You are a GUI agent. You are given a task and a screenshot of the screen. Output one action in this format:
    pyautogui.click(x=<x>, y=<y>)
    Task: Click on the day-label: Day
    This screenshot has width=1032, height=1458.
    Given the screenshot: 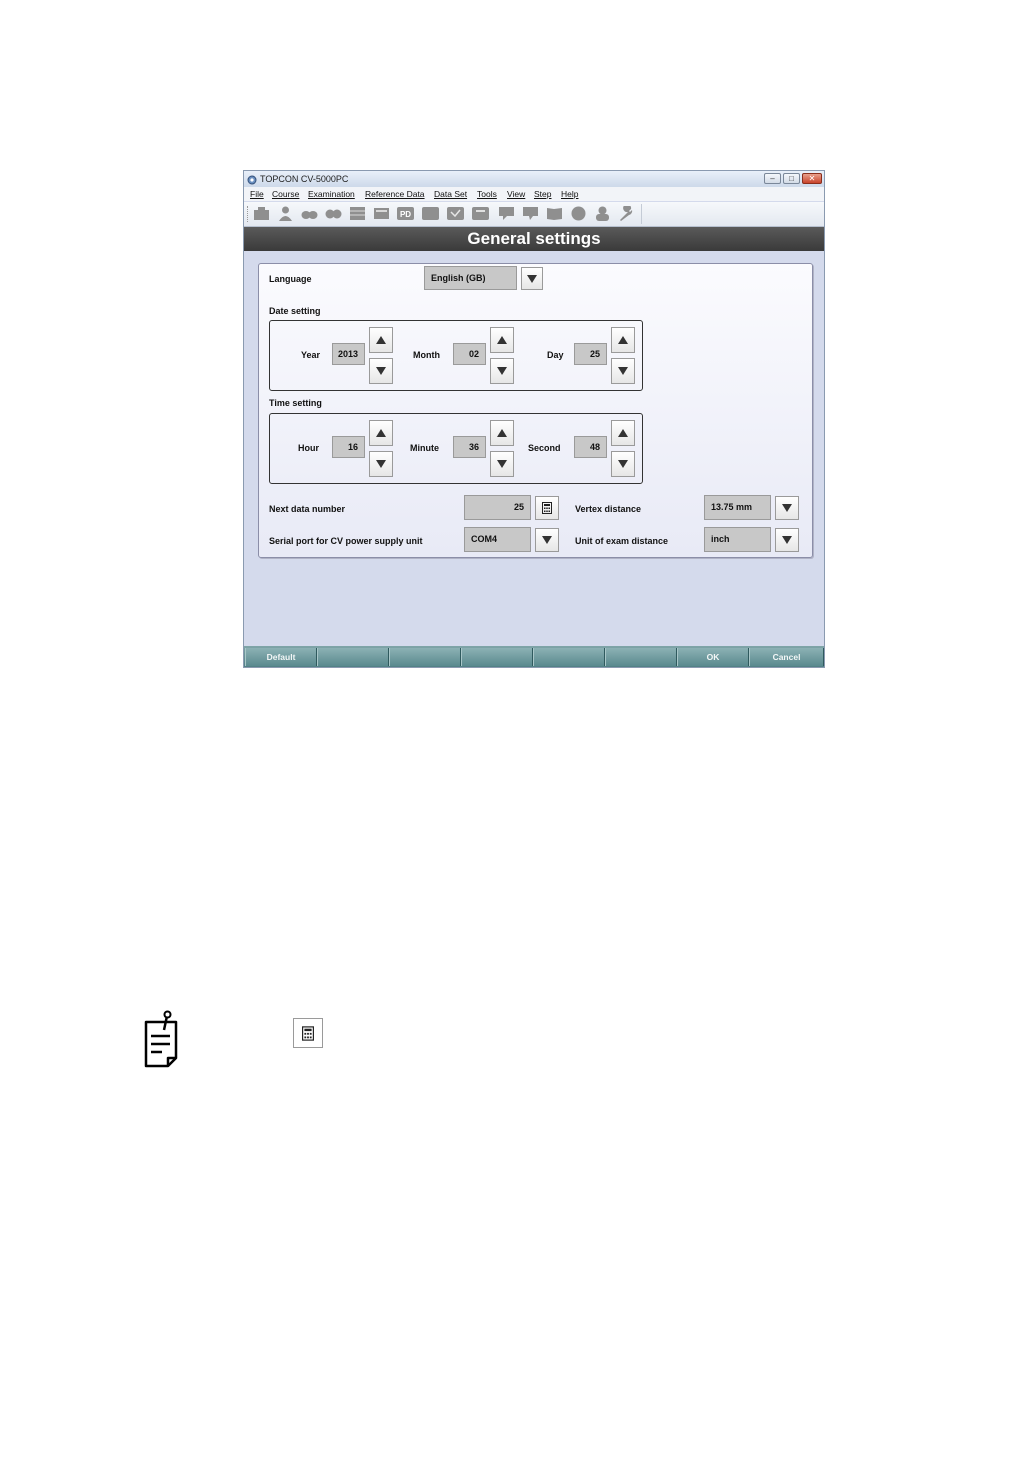 What is the action you would take?
    pyautogui.click(x=555, y=355)
    